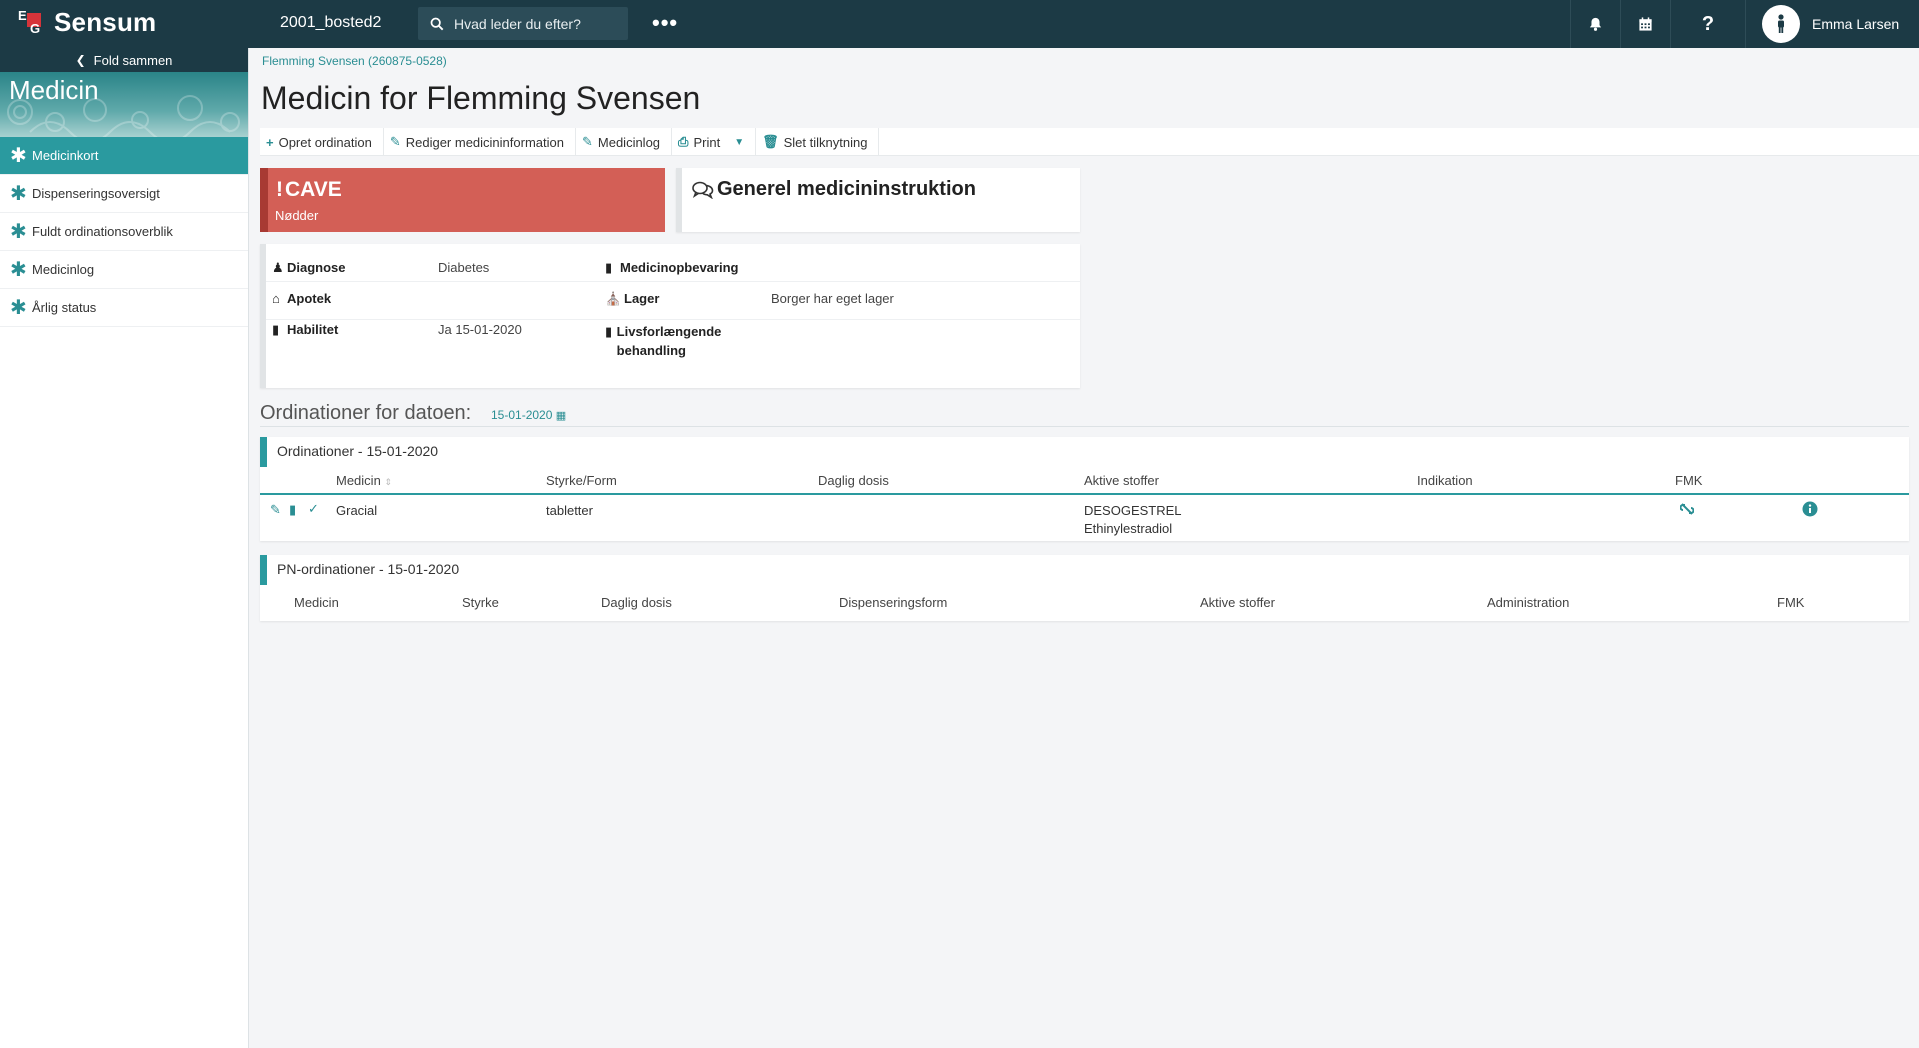 The height and width of the screenshot is (1048, 1919). What do you see at coordinates (96, 193) in the screenshot?
I see `sidebar-item-label: Dispenseringsoversigt` at bounding box center [96, 193].